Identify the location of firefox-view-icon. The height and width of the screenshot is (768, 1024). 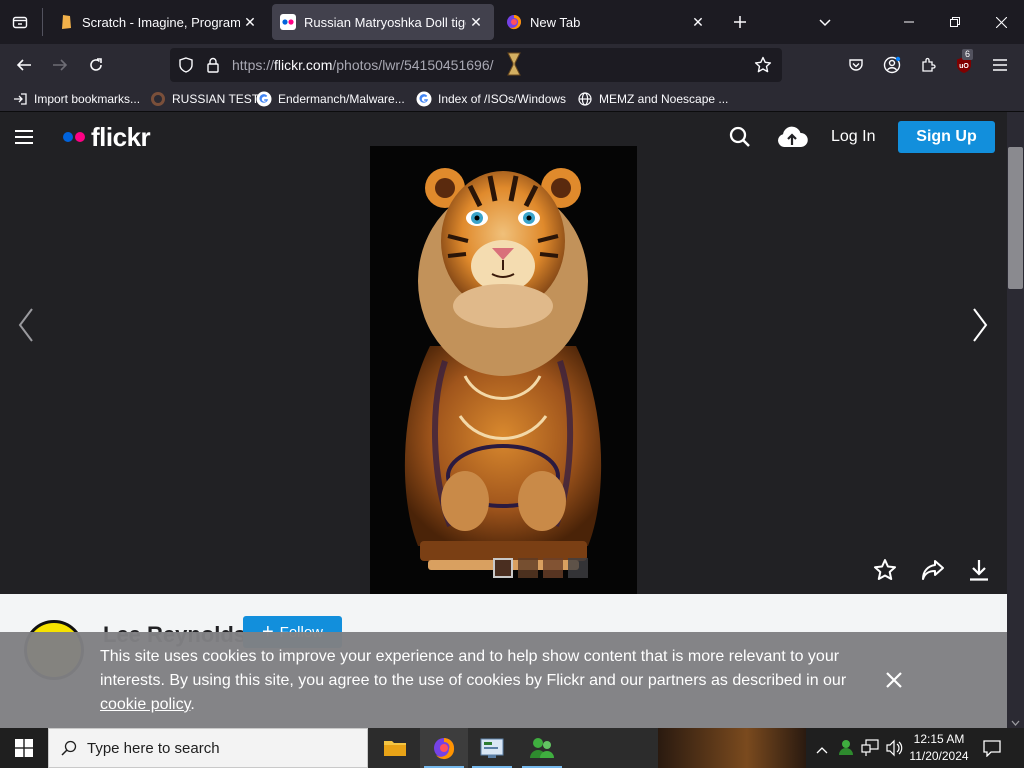
(20, 22).